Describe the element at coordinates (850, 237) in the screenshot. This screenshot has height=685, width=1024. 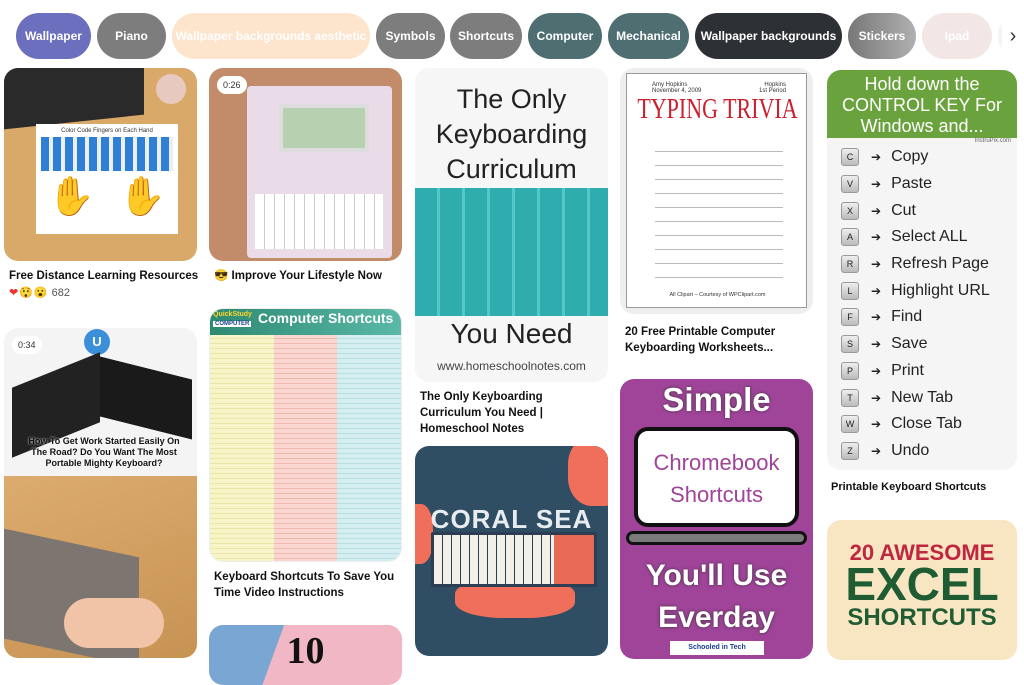
I see `key-cap: A` at that location.